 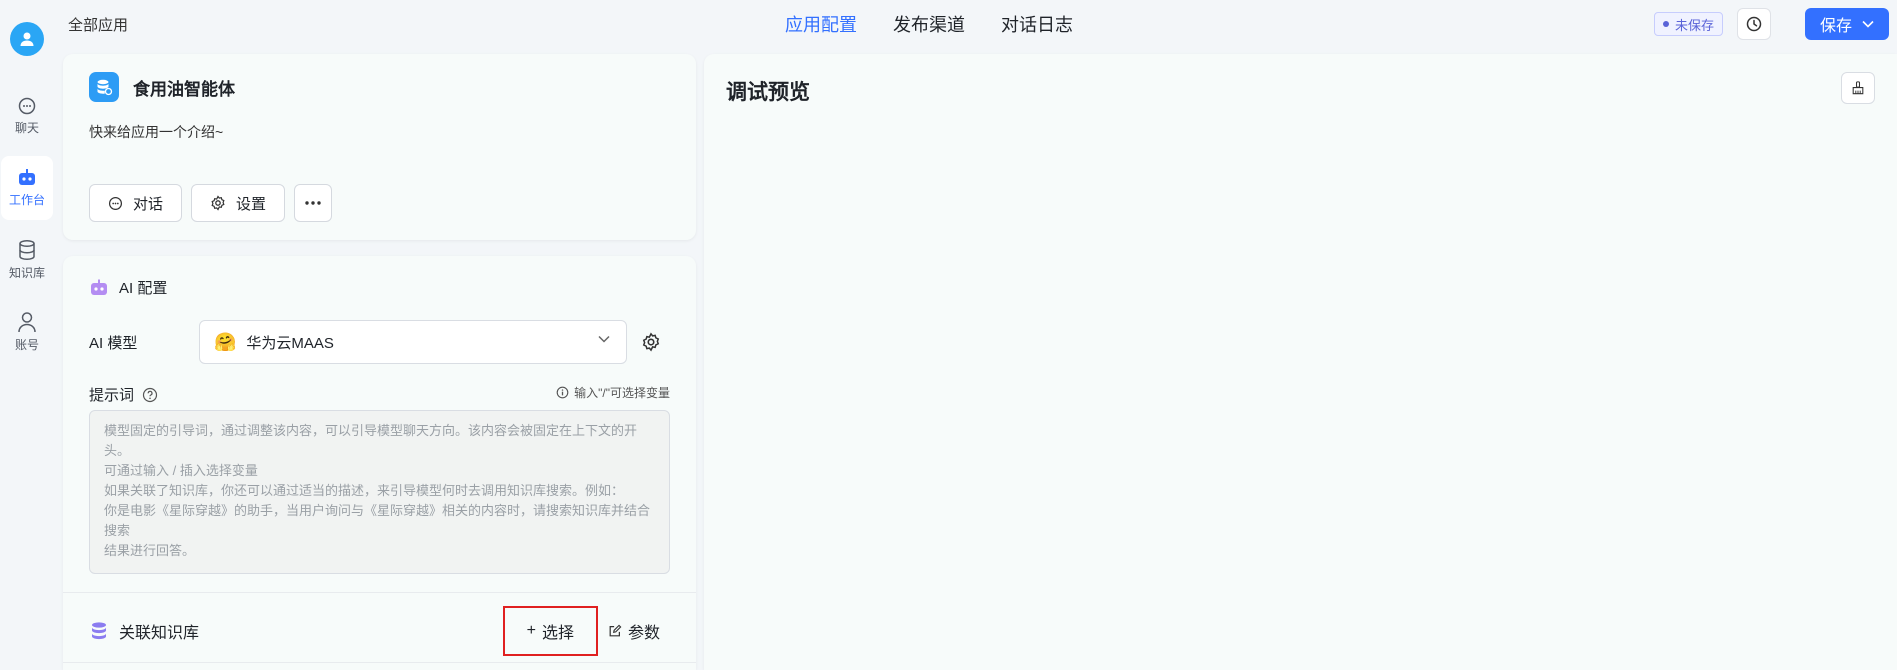 What do you see at coordinates (184, 89) in the screenshot?
I see `app-name: 食用油智能体` at bounding box center [184, 89].